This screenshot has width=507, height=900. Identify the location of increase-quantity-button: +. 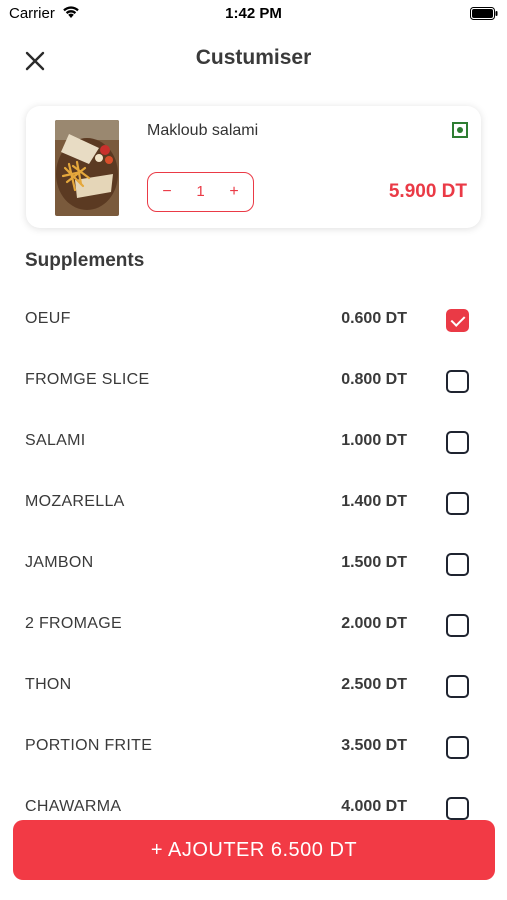
(234, 191).